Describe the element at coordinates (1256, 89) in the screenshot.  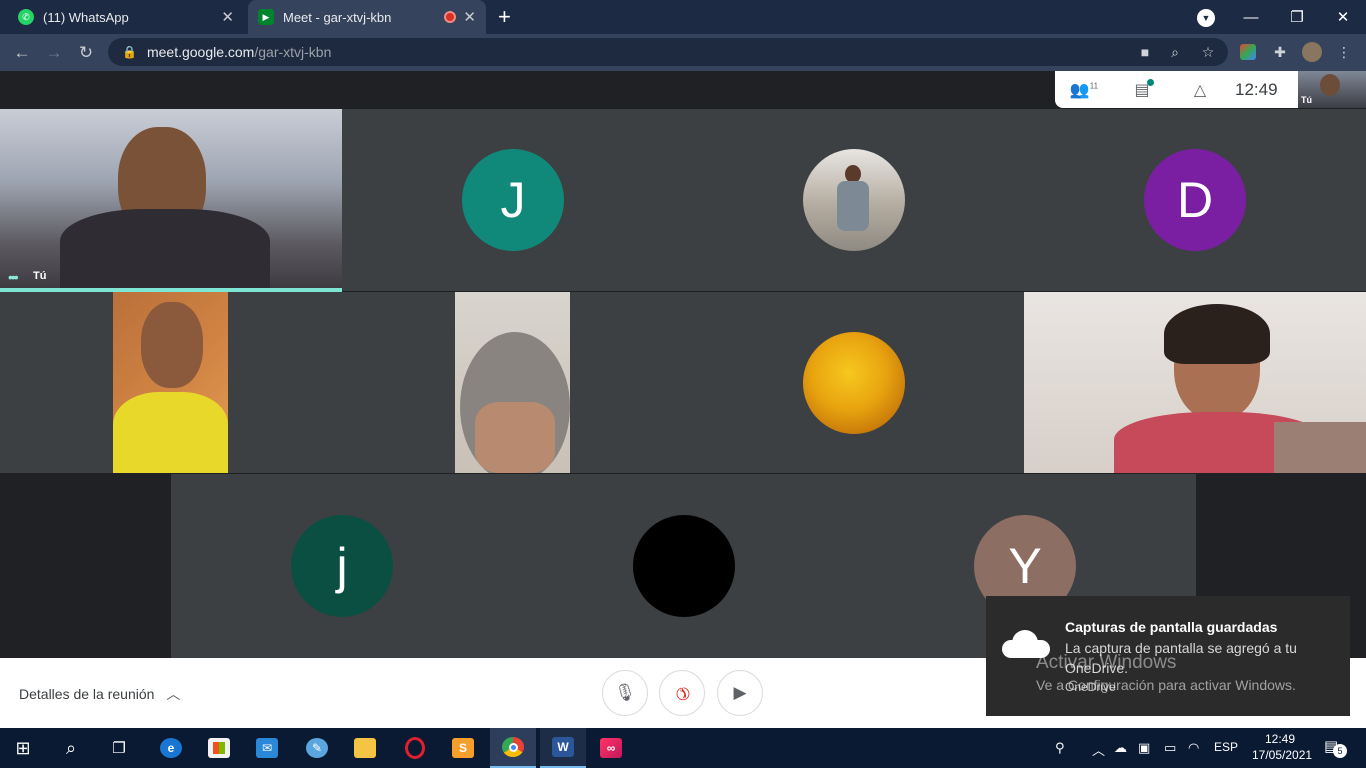
I see `meet-clock: 12:49` at that location.